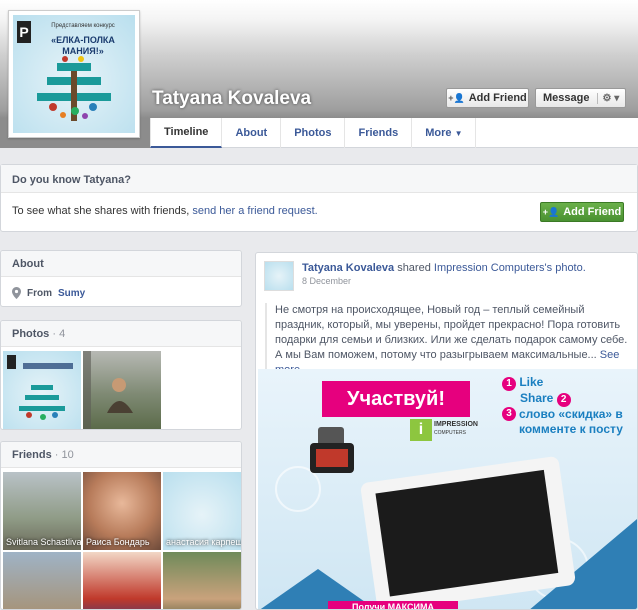 Image resolution: width=638 pixels, height=610 pixels. Describe the element at coordinates (231, 99) in the screenshot. I see `profile-name: Tatyana Kovaleva` at that location.